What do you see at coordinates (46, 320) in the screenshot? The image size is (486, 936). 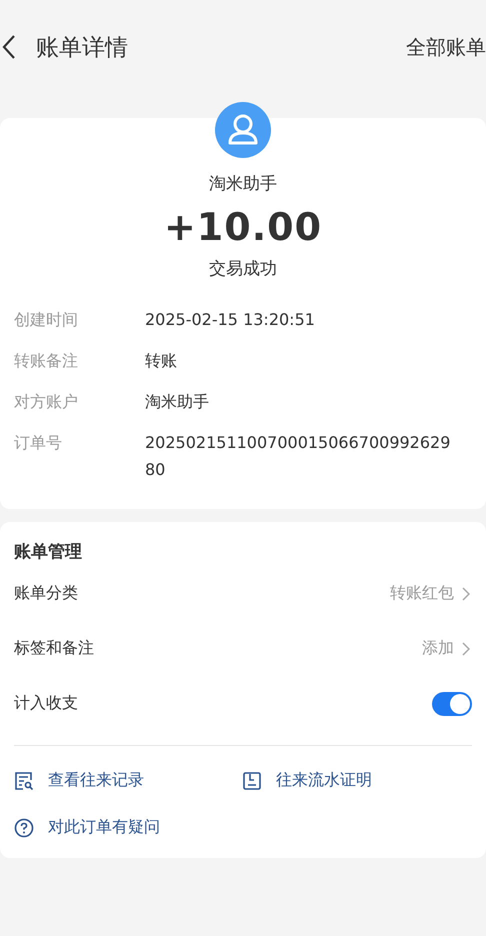 I see `detail-label: 创建时间` at bounding box center [46, 320].